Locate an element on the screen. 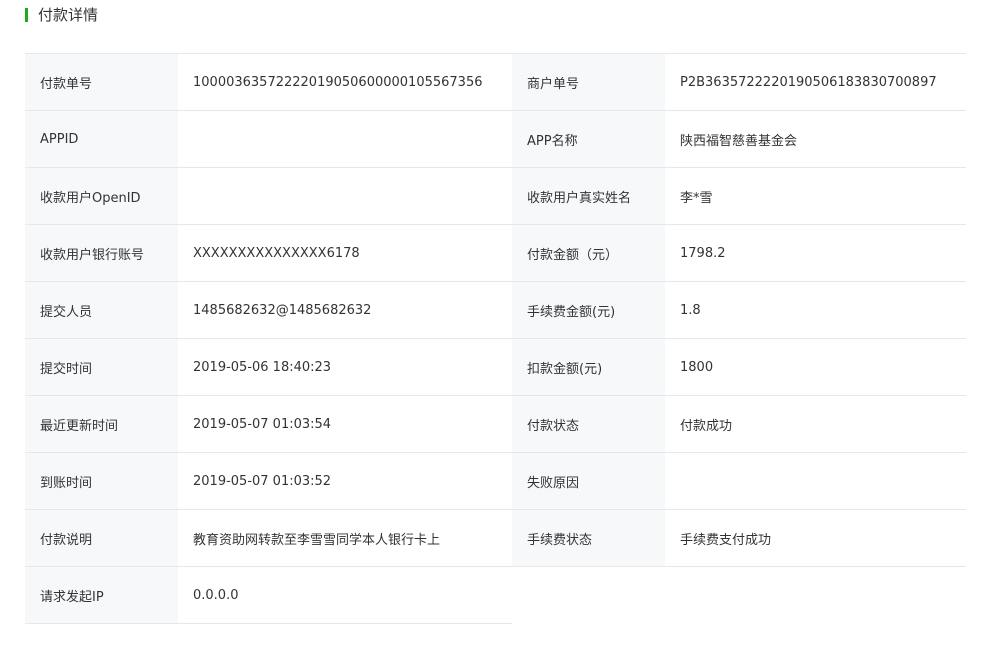 The image size is (995, 650). label-openid: 收款用户OpenID is located at coordinates (101, 196).